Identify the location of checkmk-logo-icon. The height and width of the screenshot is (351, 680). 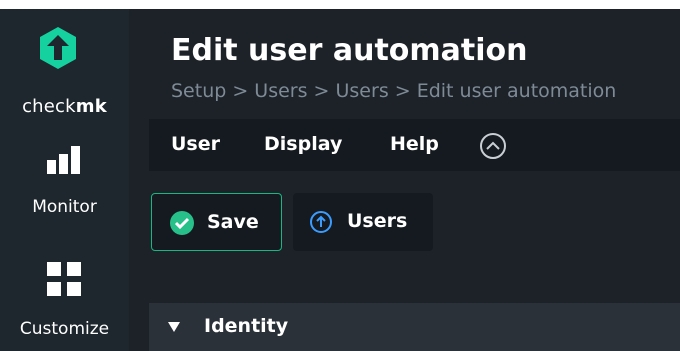
(58, 48).